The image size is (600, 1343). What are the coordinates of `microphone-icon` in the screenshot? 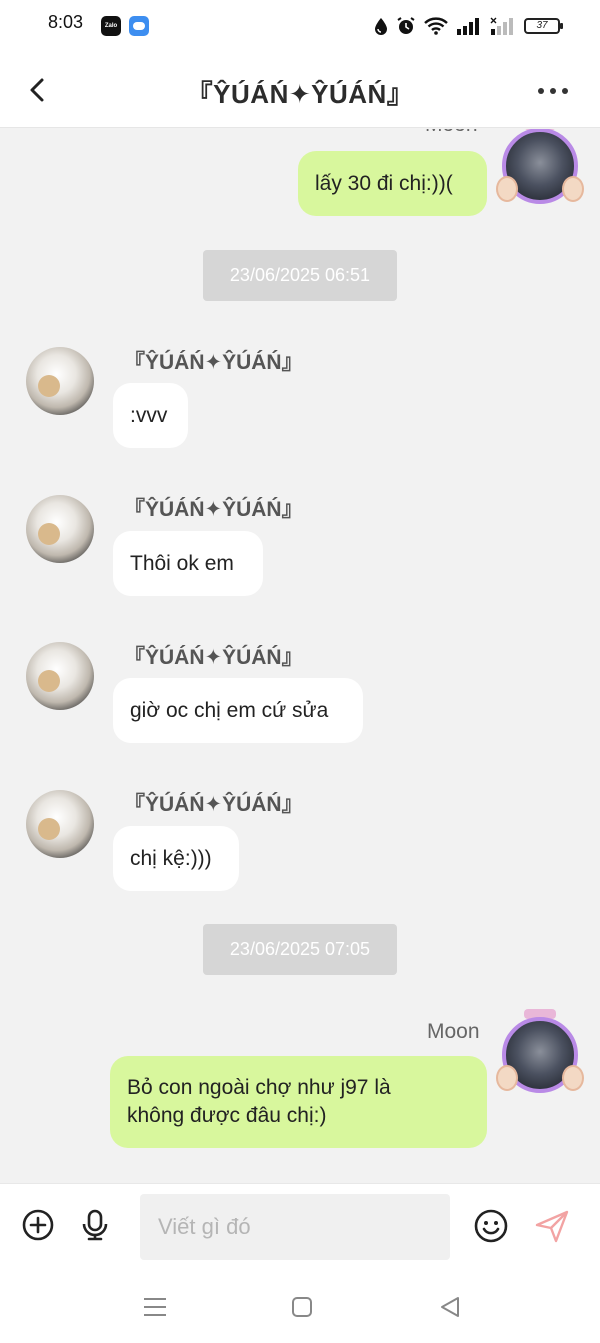 It's located at (95, 1225).